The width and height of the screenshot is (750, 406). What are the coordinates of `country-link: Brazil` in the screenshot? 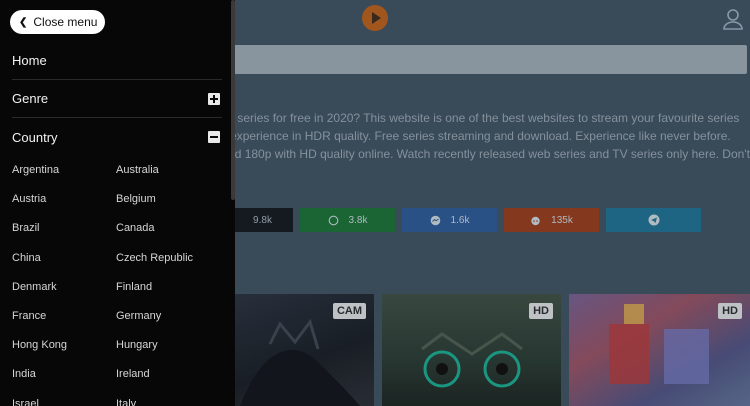 It's located at (26, 228).